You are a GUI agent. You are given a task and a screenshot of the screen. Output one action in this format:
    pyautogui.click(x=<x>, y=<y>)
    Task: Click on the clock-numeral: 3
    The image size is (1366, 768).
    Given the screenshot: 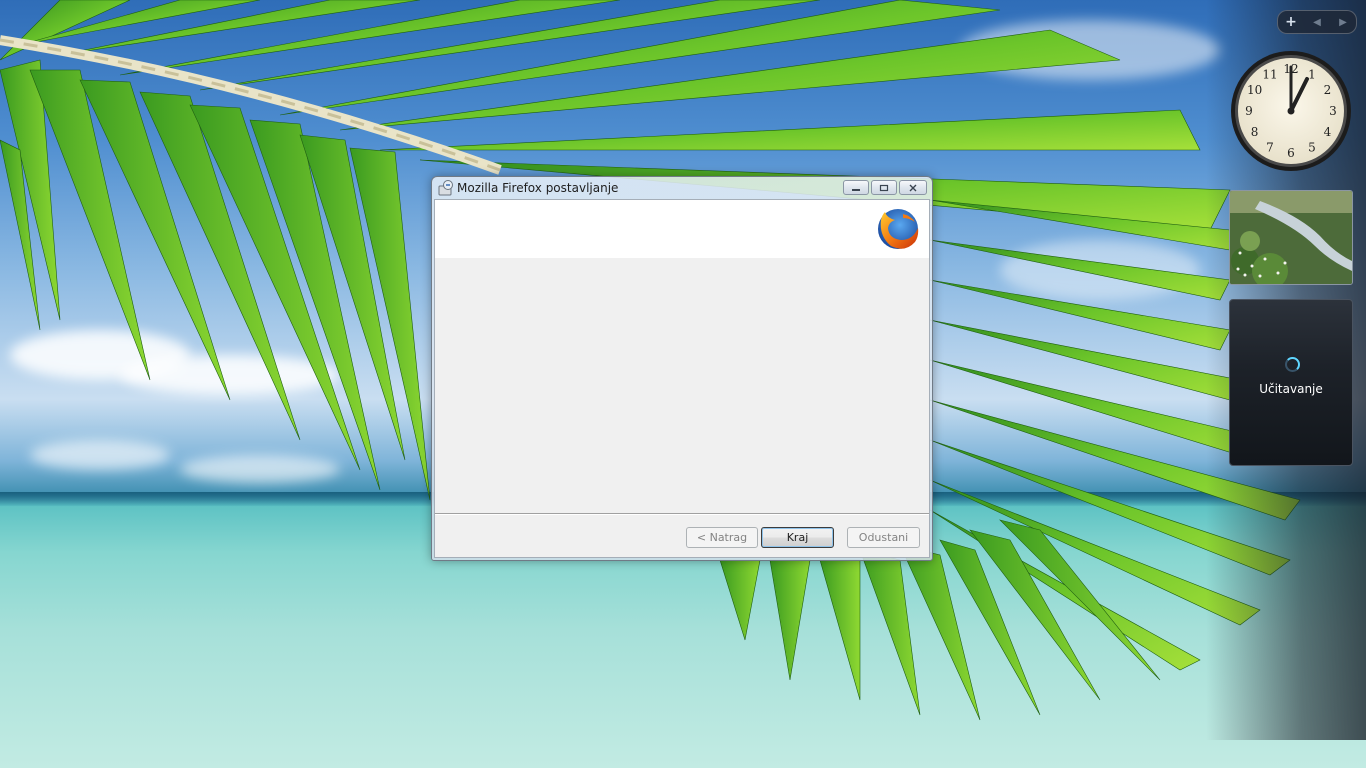 What is the action you would take?
    pyautogui.click(x=1333, y=111)
    